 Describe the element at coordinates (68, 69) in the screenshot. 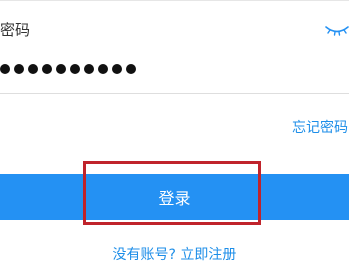

I see `password-input` at that location.